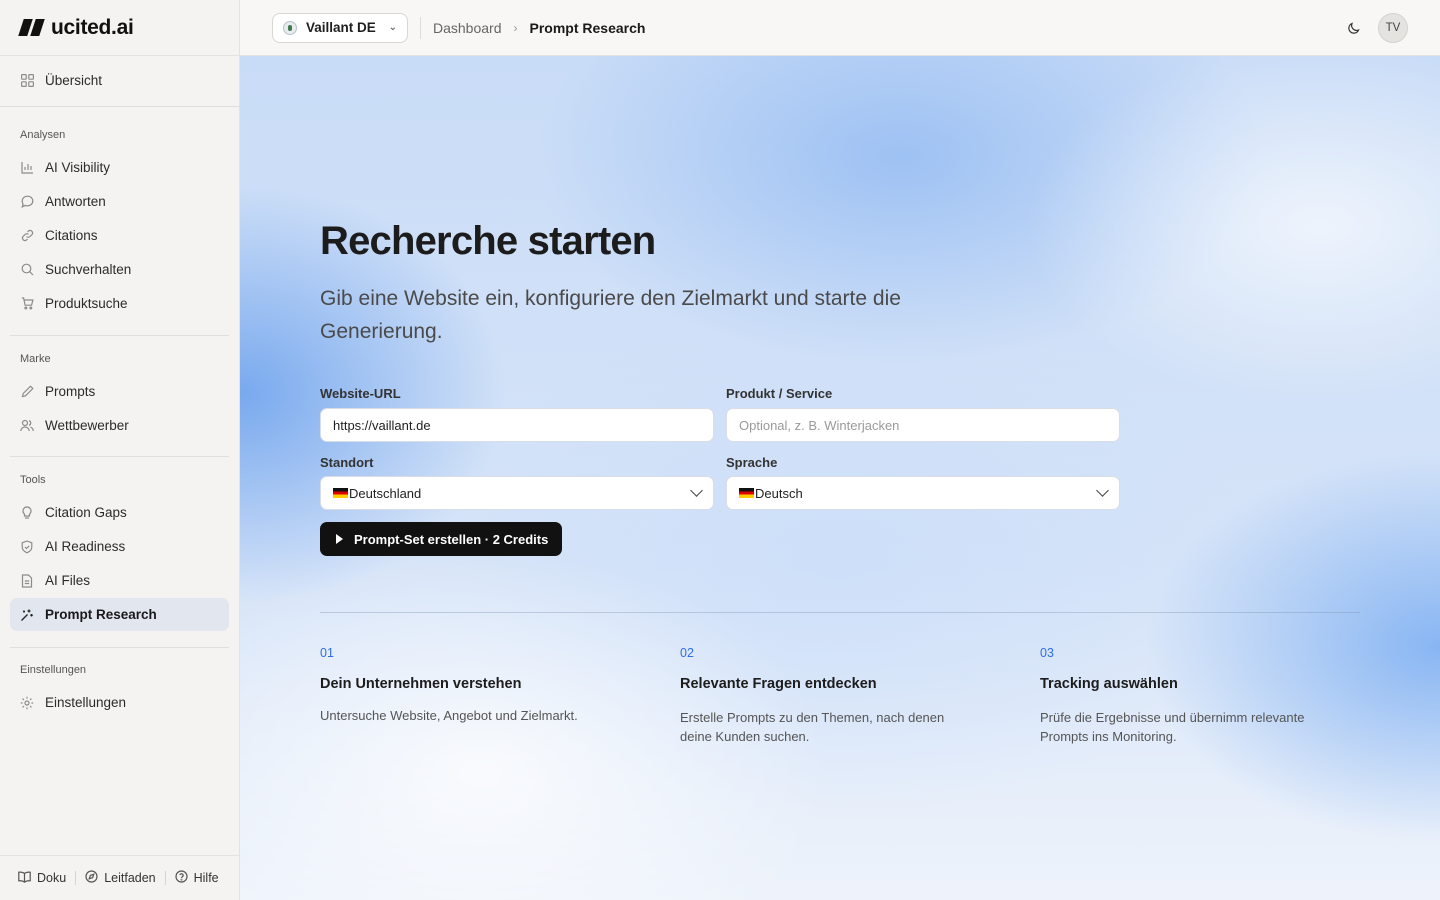 The height and width of the screenshot is (900, 1440). What do you see at coordinates (515, 27) in the screenshot?
I see `chevron-right-icon: ›` at bounding box center [515, 27].